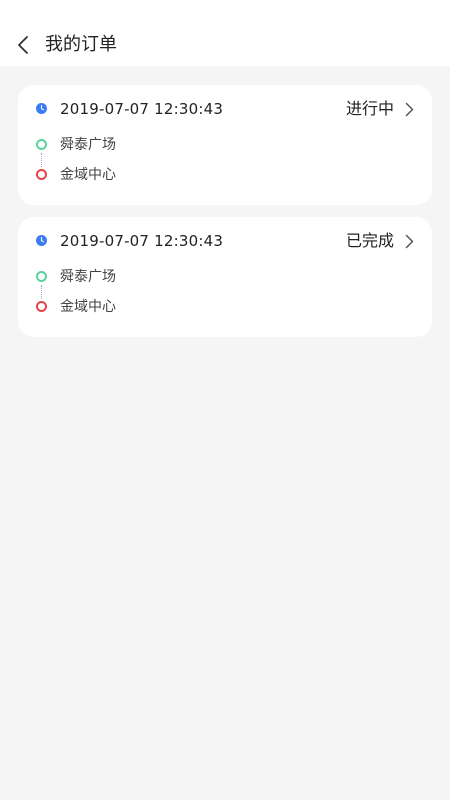 This screenshot has width=450, height=800. I want to click on order-status: 已完成, so click(369, 240).